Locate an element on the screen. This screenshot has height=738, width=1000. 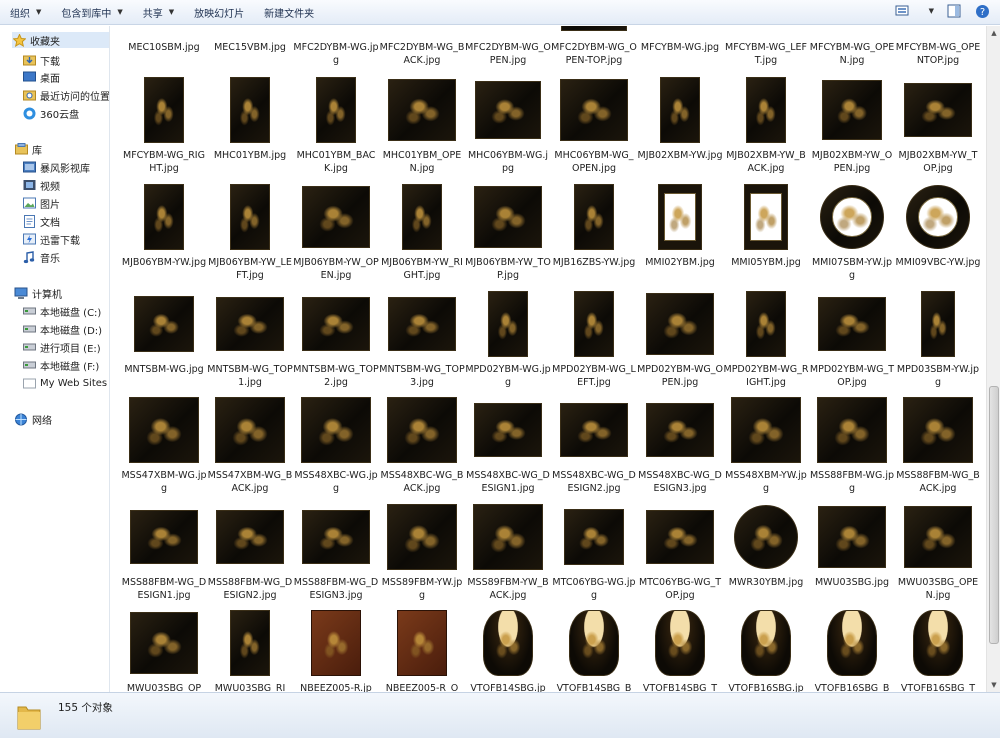
include-in-library-menu: 包含到库中 ▼ is located at coordinates (91, 12).